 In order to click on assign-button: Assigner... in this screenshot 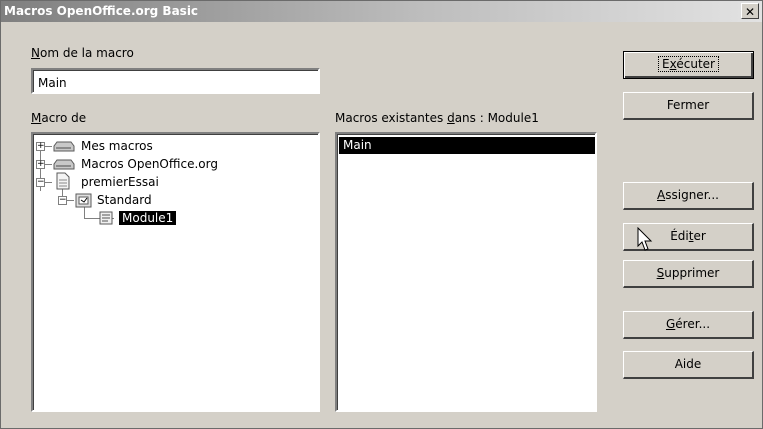, I will do `click(688, 196)`.